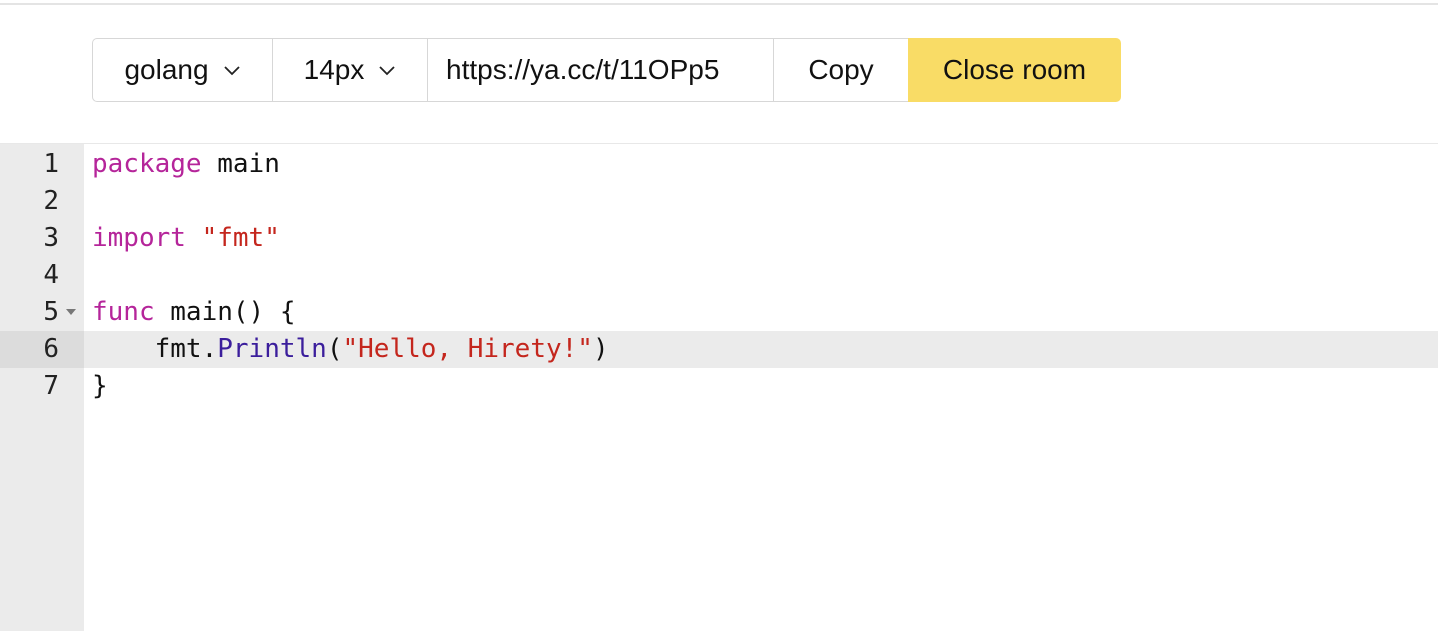 Image resolution: width=1438 pixels, height=631 pixels. What do you see at coordinates (719, 4) in the screenshot?
I see `top-divider` at bounding box center [719, 4].